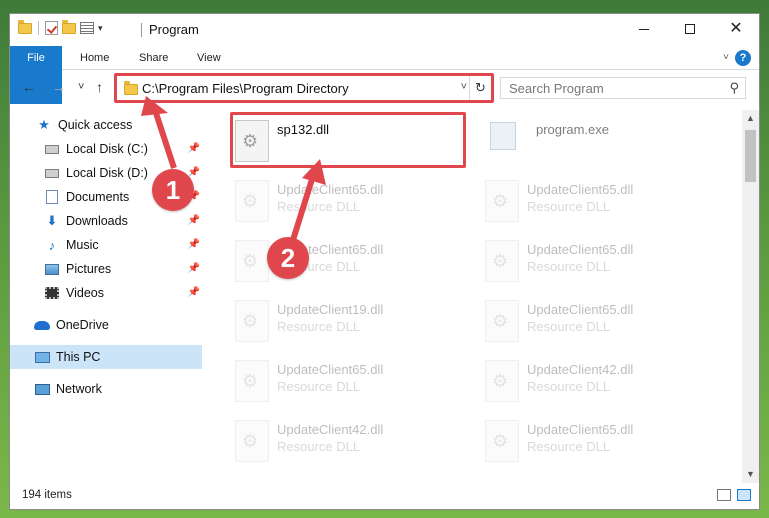 Image resolution: width=769 pixels, height=518 pixels. What do you see at coordinates (173, 190) in the screenshot?
I see `callout-badge-1: 1` at bounding box center [173, 190].